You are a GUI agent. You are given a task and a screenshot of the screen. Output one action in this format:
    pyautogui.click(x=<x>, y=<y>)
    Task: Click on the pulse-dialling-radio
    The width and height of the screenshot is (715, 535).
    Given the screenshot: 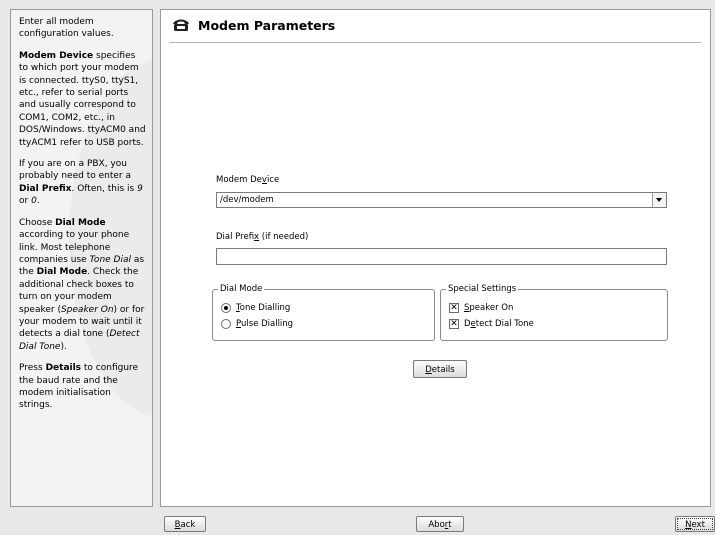 What is the action you would take?
    pyautogui.click(x=226, y=324)
    